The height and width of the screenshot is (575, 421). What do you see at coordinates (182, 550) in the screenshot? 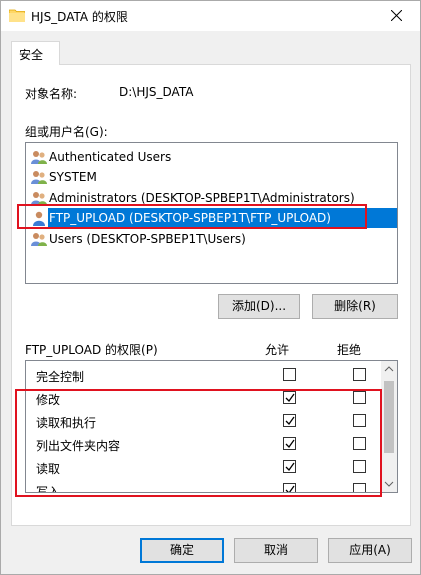
I see `ok-button: 确定` at bounding box center [182, 550].